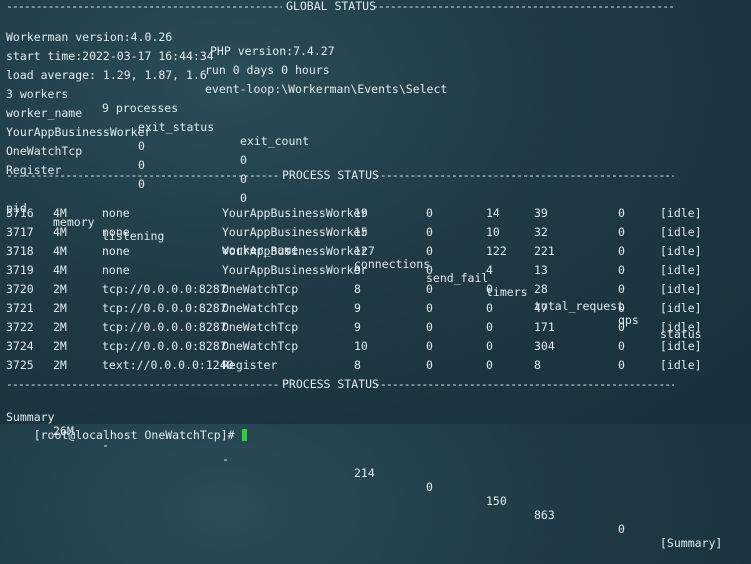 Image resolution: width=751 pixels, height=564 pixels. Describe the element at coordinates (267, 70) in the screenshot. I see `run-time: run 0 days 0 hours` at that location.